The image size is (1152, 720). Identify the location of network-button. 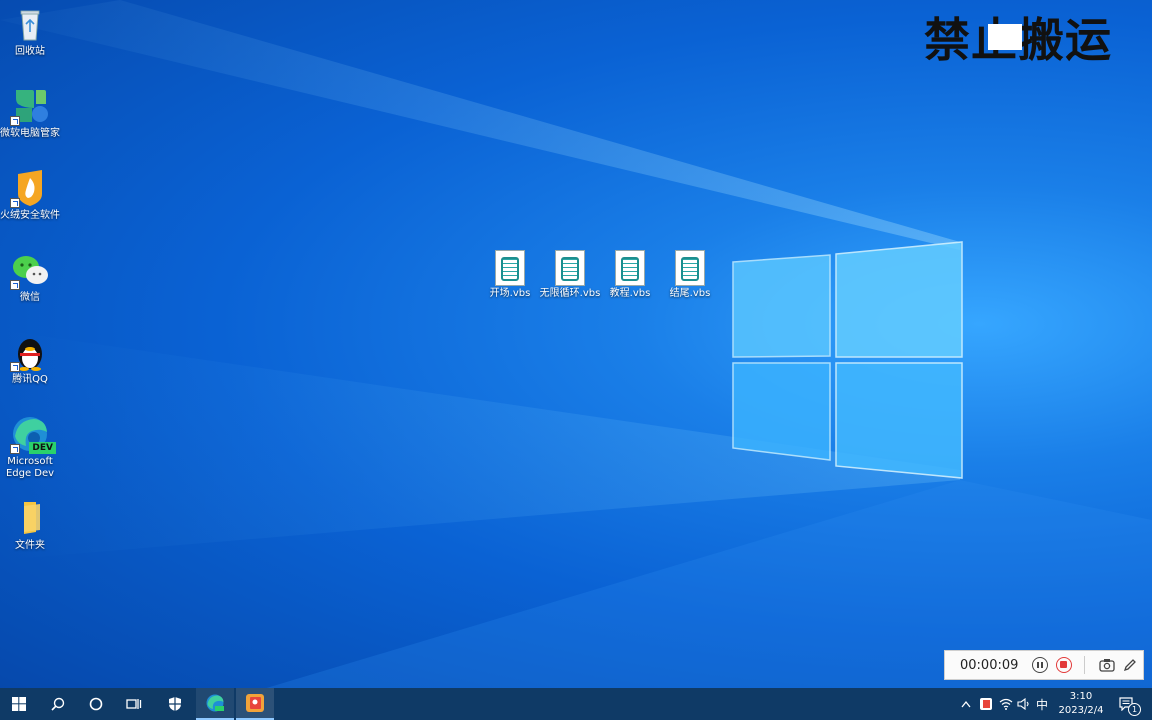
(1006, 704).